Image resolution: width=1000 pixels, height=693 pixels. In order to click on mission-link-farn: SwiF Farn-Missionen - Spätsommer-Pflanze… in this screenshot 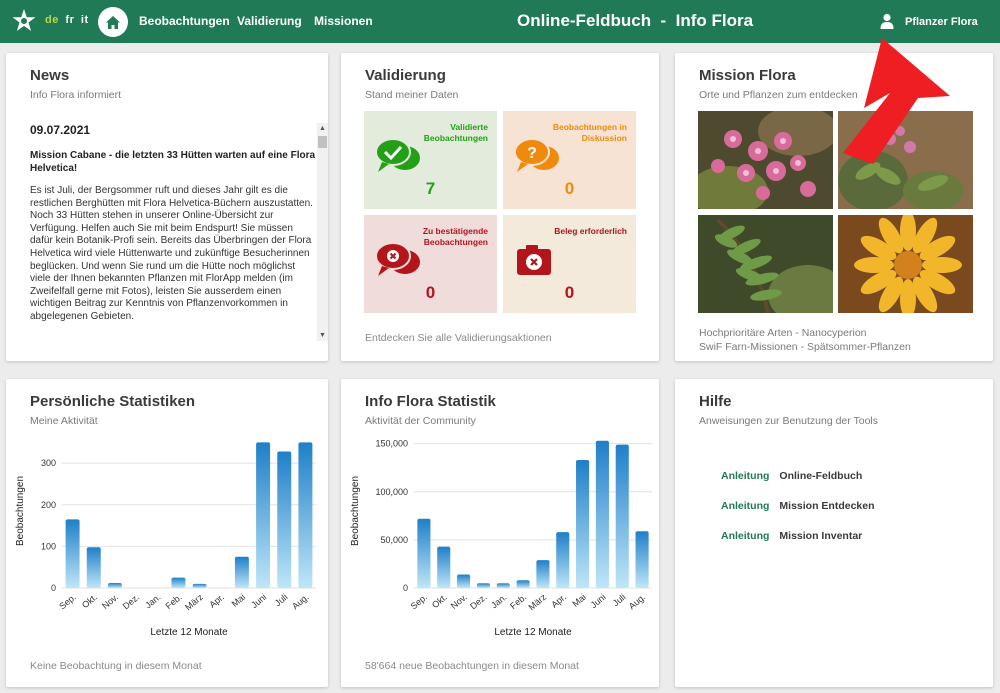, I will do `click(805, 347)`.